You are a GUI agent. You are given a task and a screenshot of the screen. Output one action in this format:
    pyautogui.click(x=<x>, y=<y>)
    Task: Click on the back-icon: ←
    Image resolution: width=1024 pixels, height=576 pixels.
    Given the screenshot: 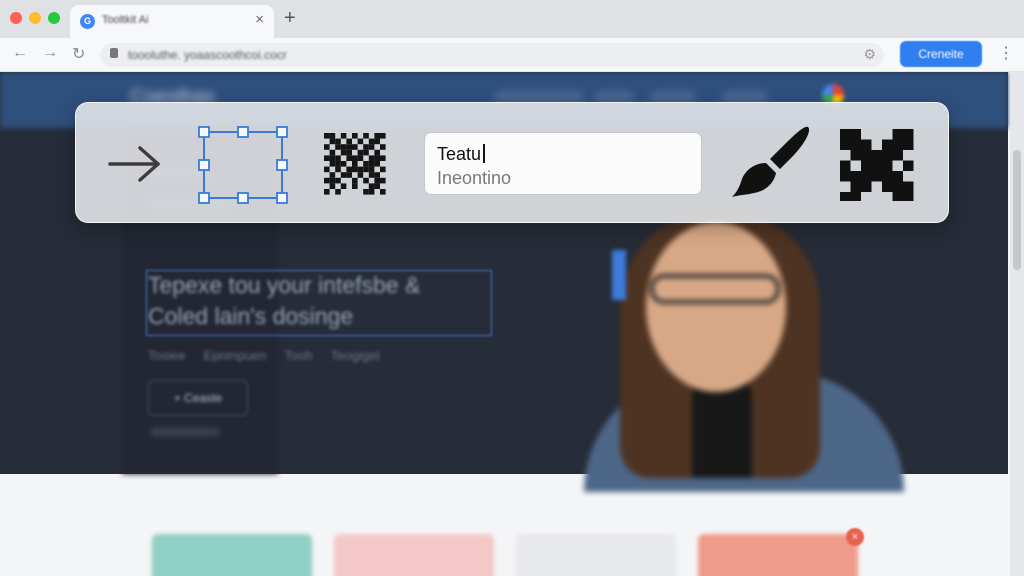 What is the action you would take?
    pyautogui.click(x=20, y=53)
    